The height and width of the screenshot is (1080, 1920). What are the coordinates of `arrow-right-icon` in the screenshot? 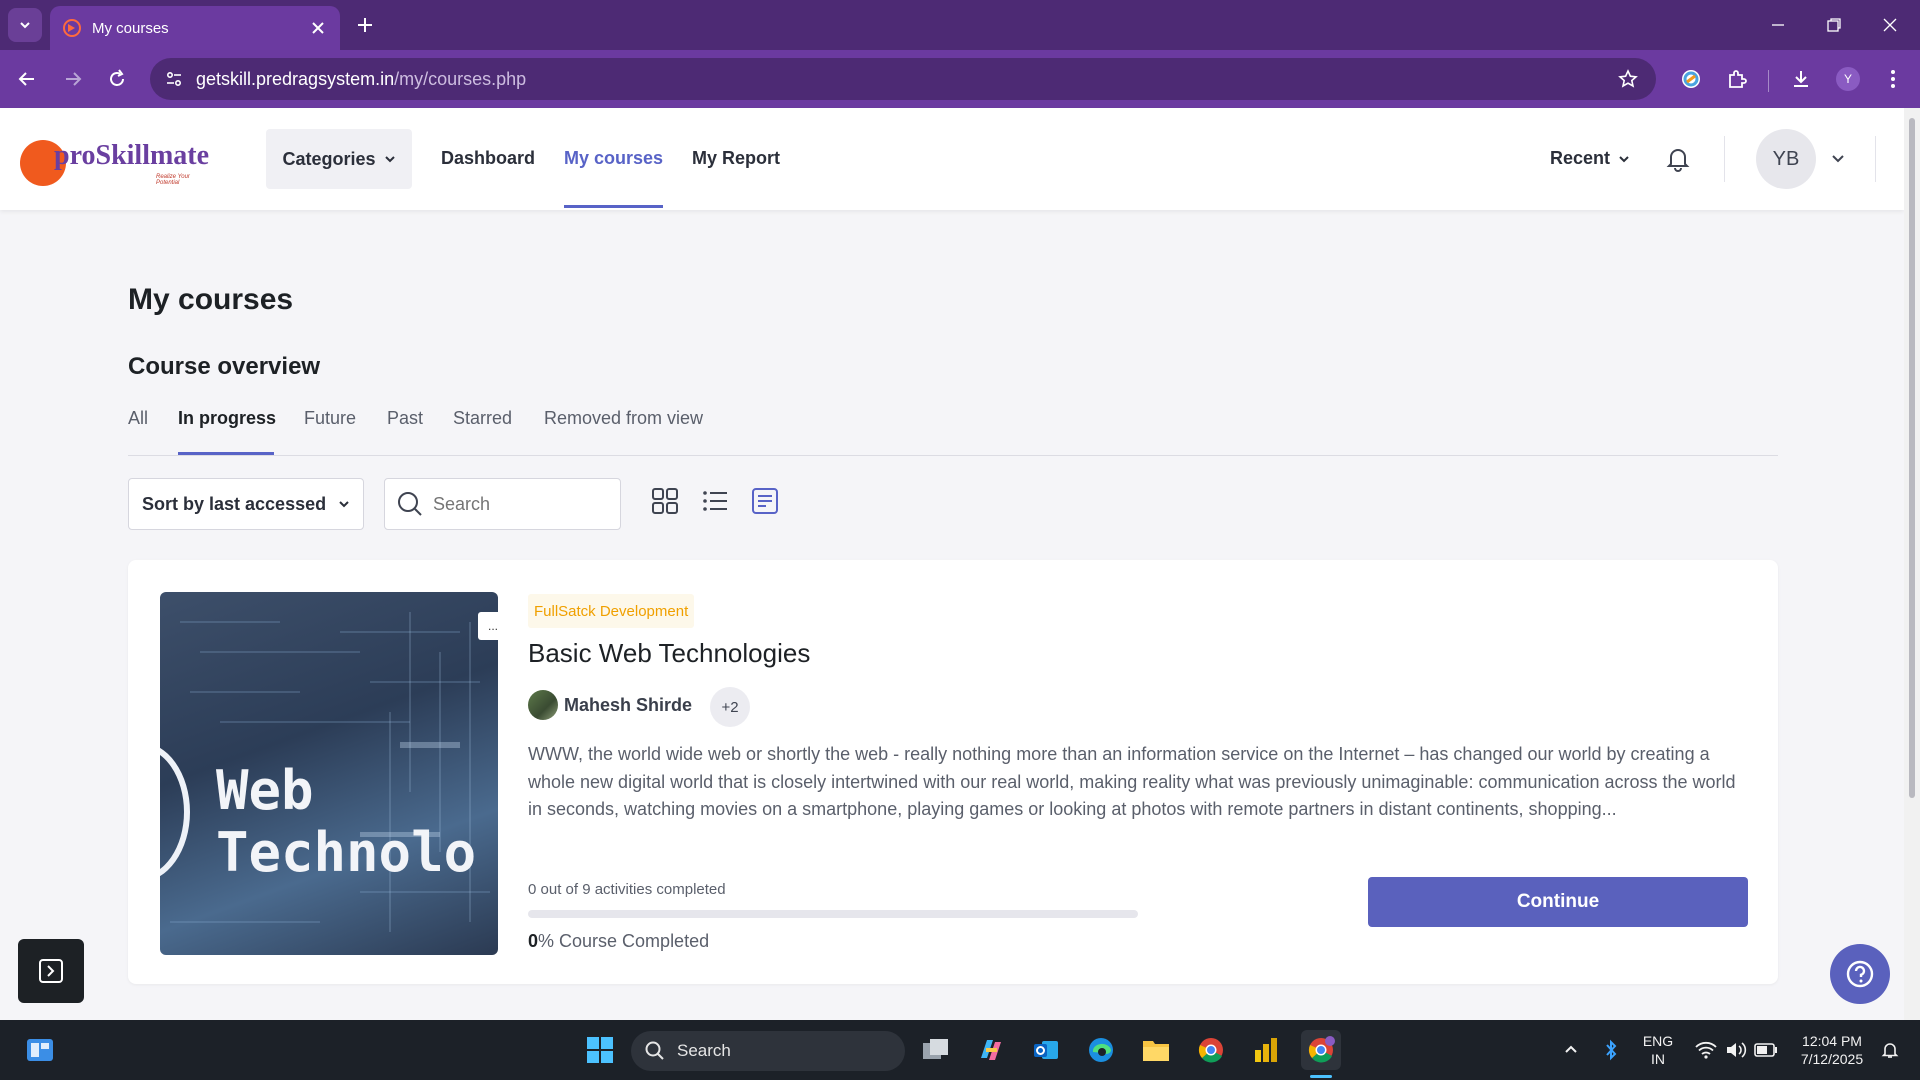 It's located at (74, 79).